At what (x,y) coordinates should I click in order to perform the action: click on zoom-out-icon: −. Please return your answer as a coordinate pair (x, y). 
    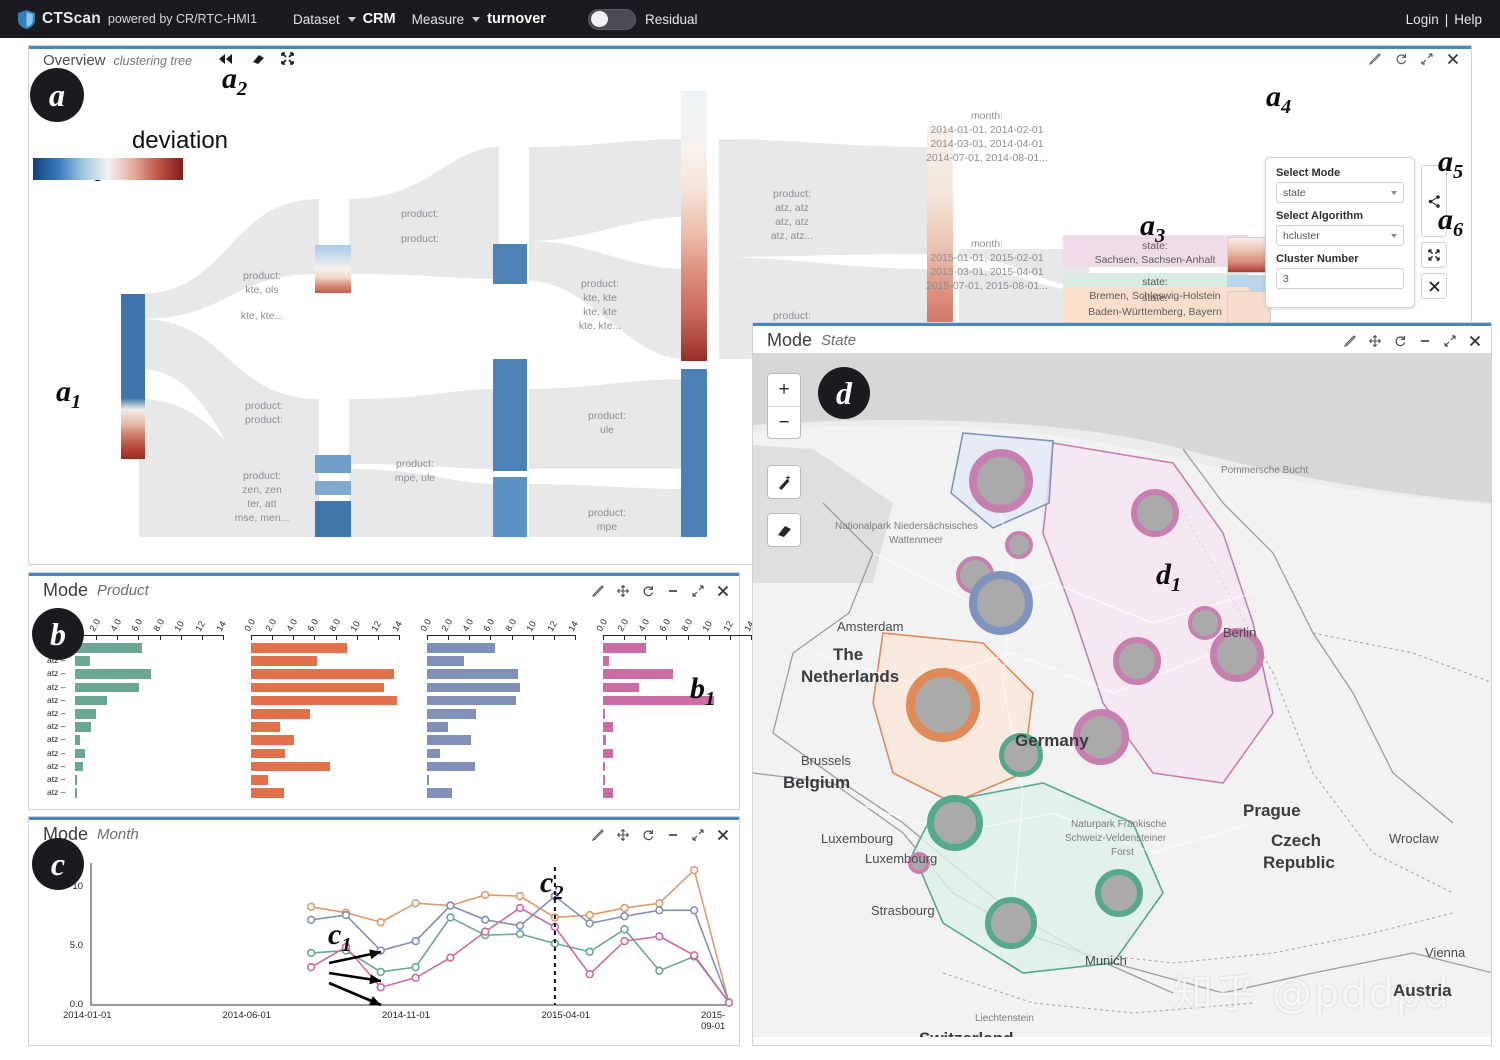
    Looking at the image, I should click on (784, 422).